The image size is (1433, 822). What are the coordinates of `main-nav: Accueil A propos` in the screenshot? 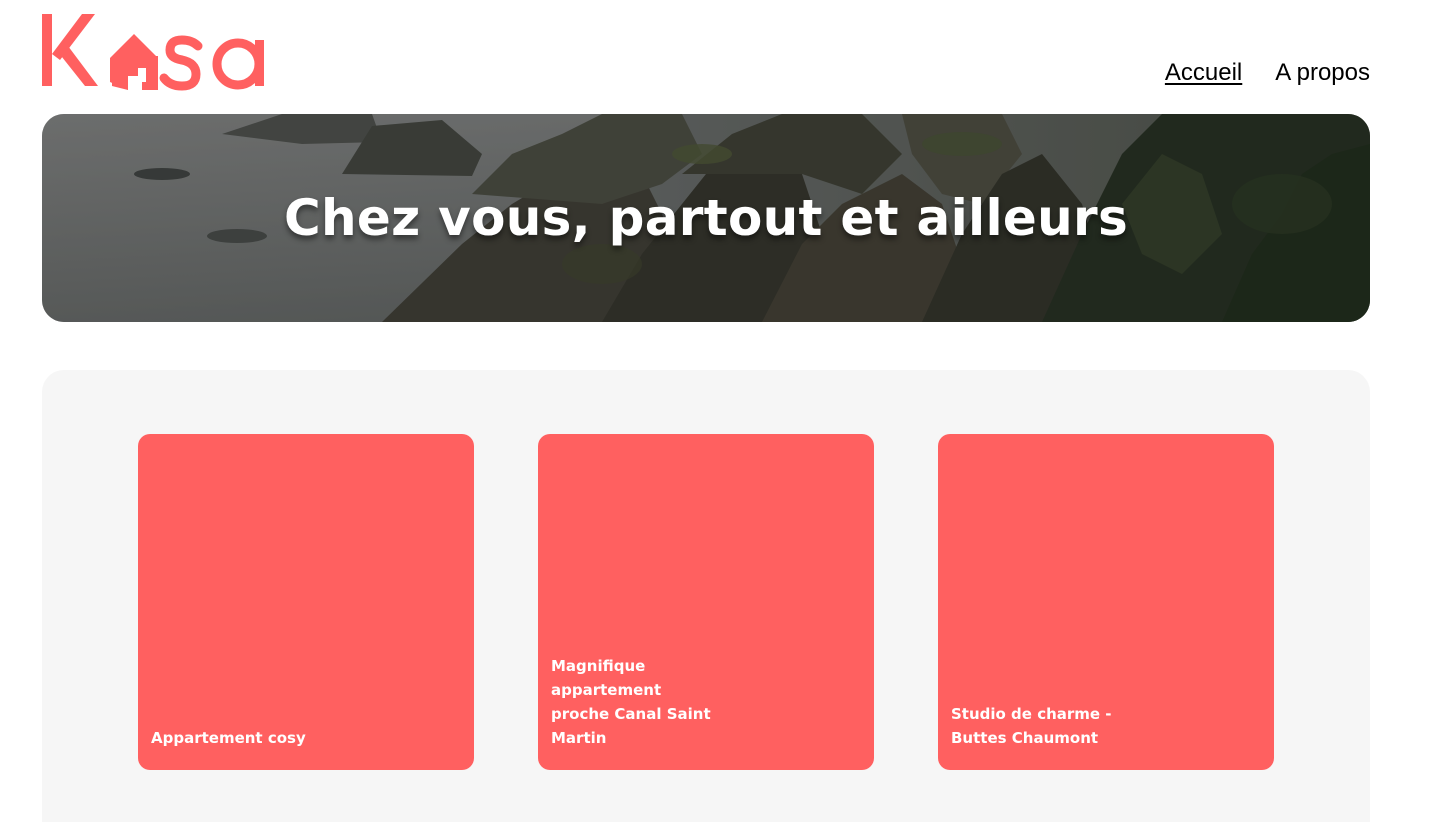 It's located at (1267, 73).